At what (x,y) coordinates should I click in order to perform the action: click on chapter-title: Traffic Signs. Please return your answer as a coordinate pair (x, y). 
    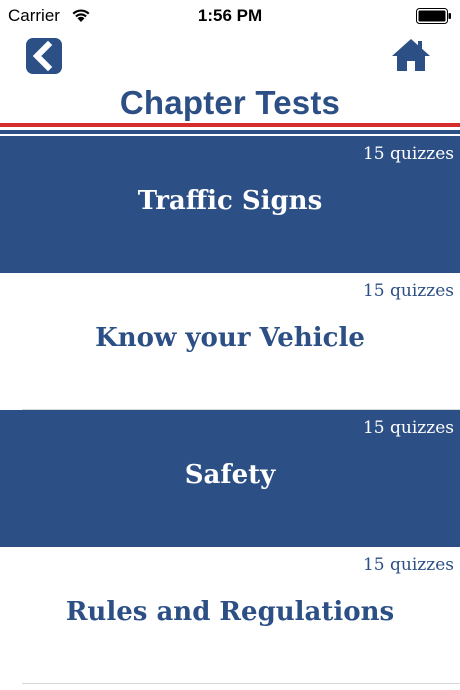
    Looking at the image, I should click on (230, 201).